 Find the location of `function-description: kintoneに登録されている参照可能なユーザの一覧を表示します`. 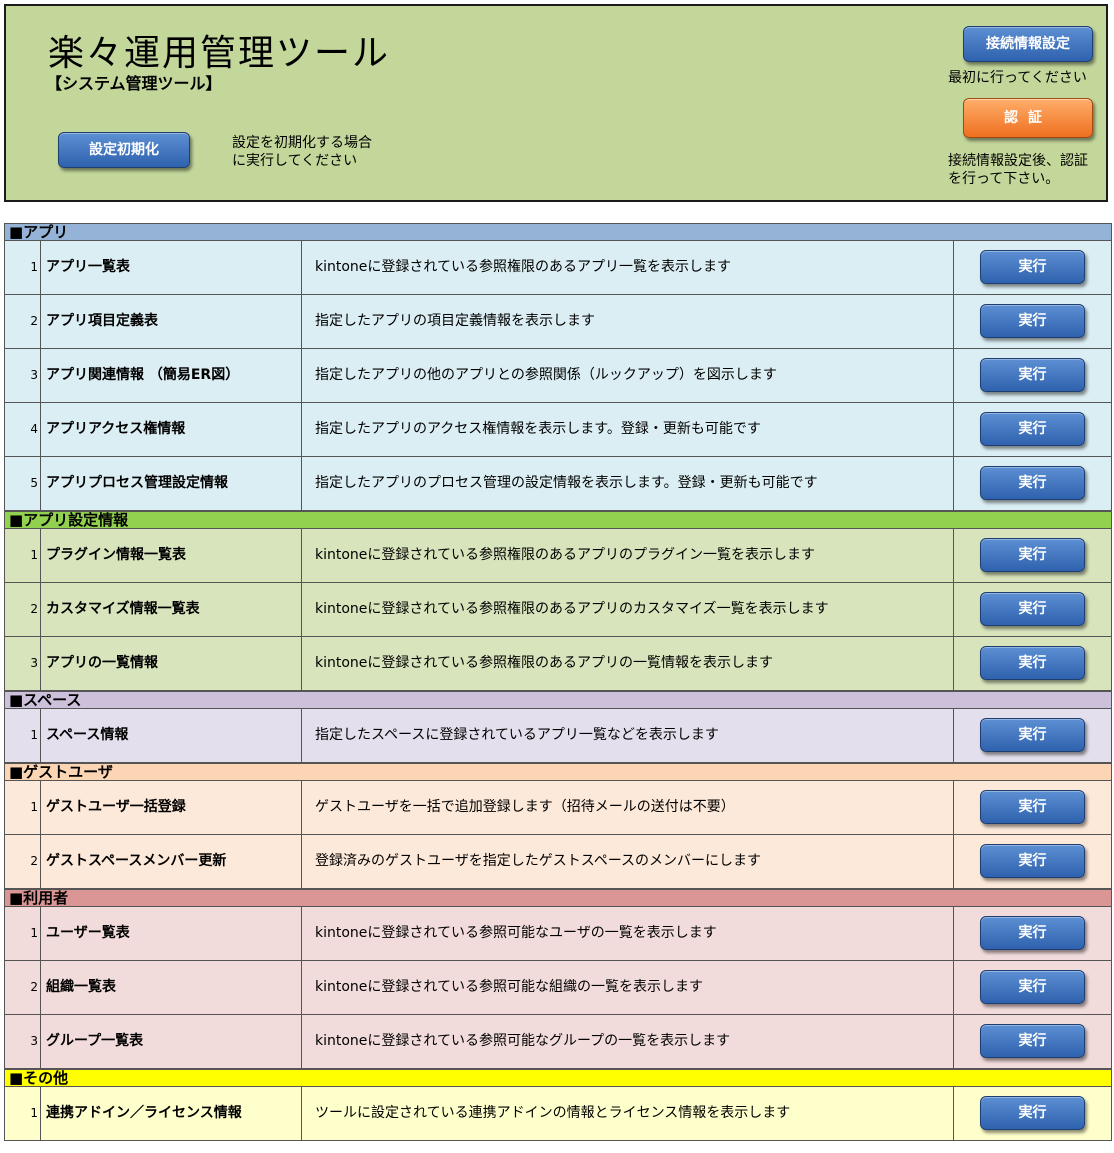

function-description: kintoneに登録されている参照可能なユーザの一覧を表示します is located at coordinates (628, 933).